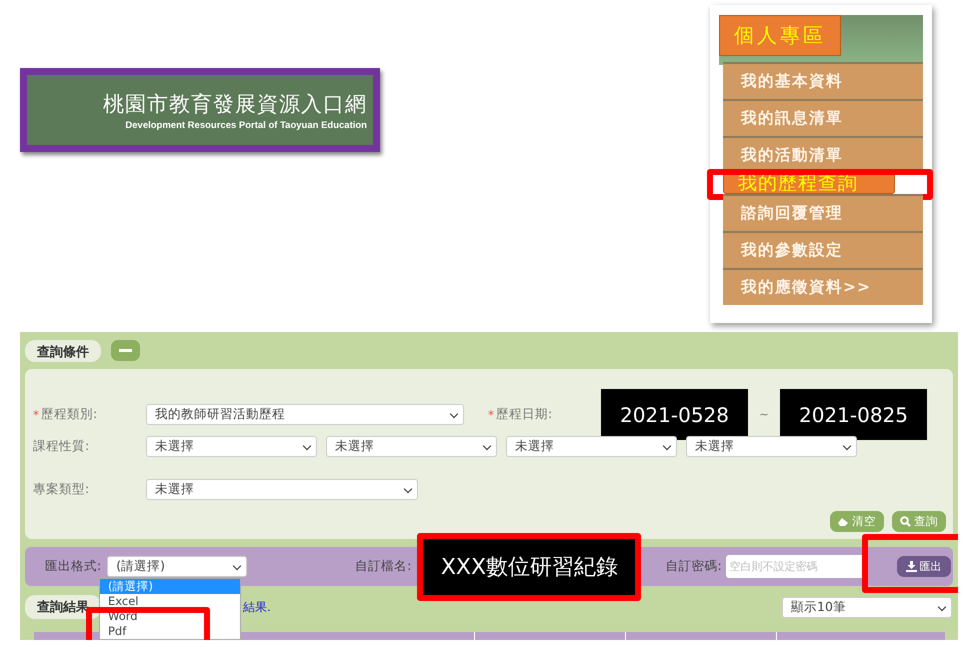 The width and height of the screenshot is (965, 660). What do you see at coordinates (246, 125) in the screenshot?
I see `logo-subtitle: Development Resources Portal of Taoyuan Education` at bounding box center [246, 125].